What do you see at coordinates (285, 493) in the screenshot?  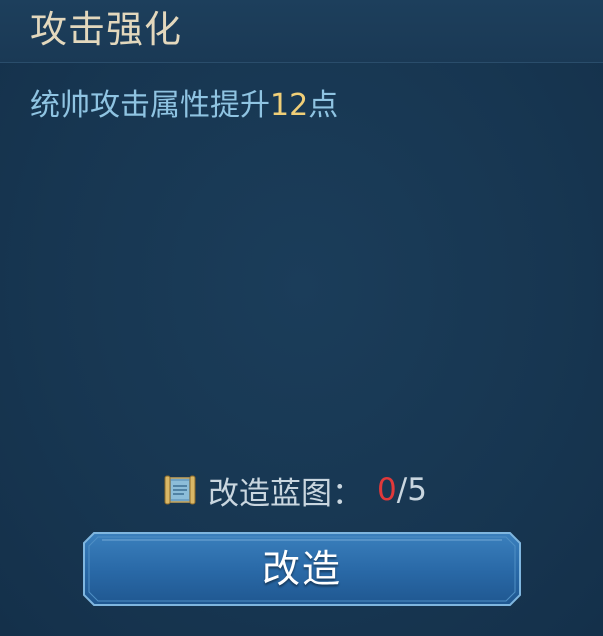 I see `blueprint-label: 改造蓝图：` at bounding box center [285, 493].